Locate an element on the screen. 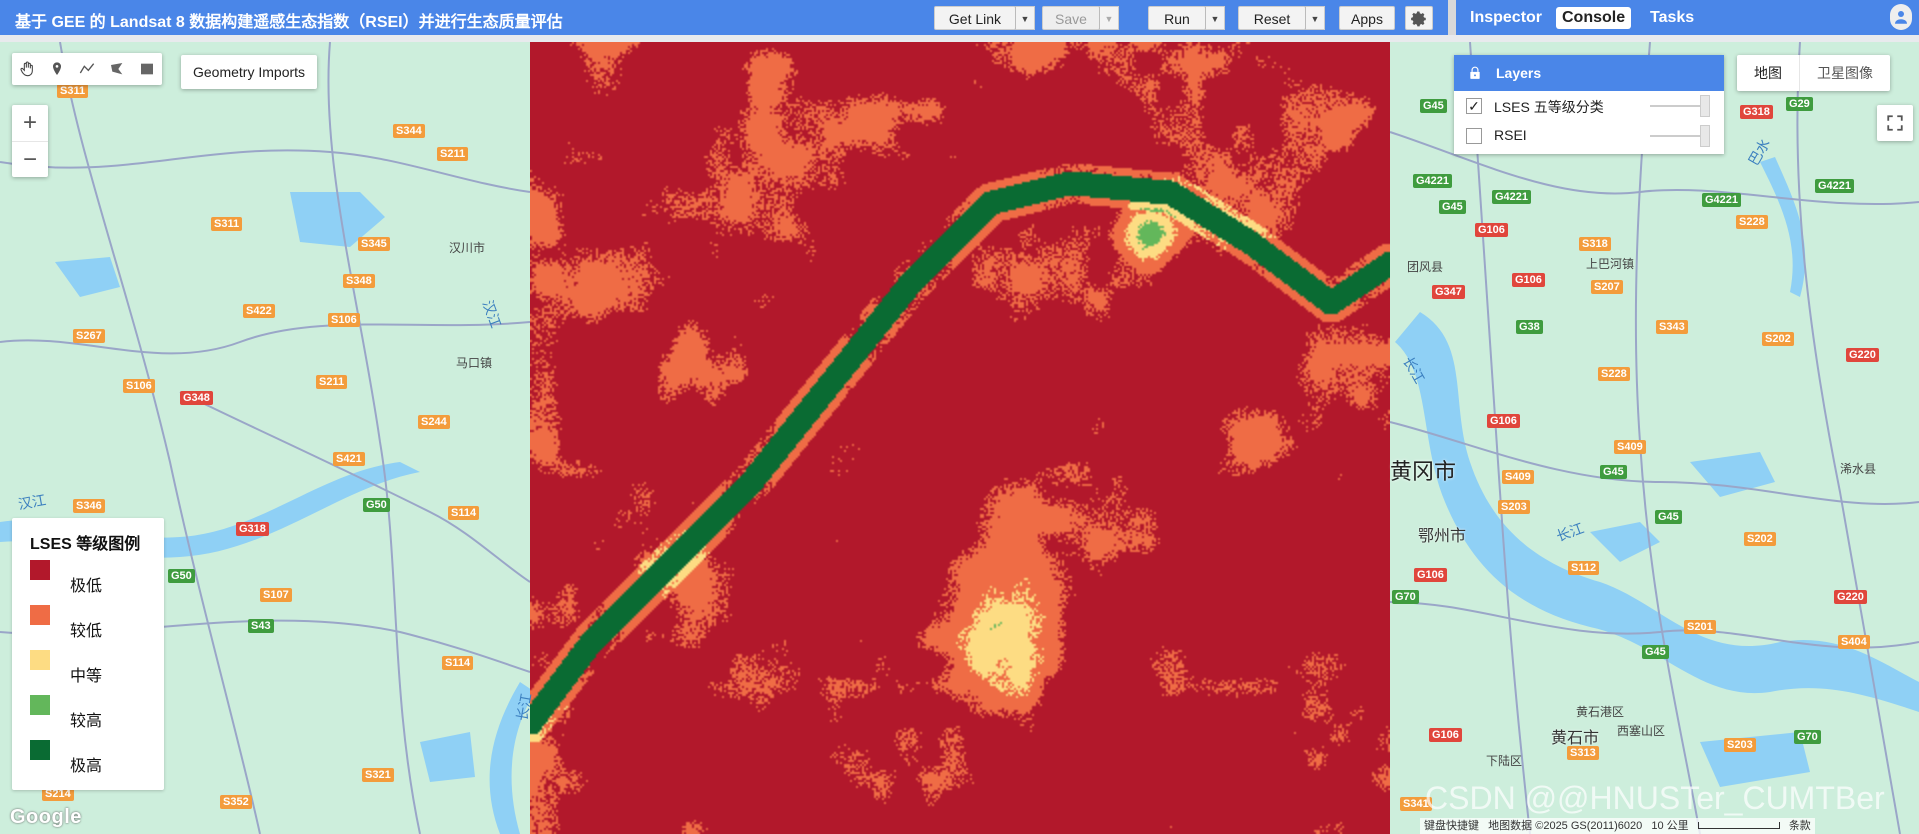 The height and width of the screenshot is (834, 1919). layer-name: RSEI is located at coordinates (1510, 135).